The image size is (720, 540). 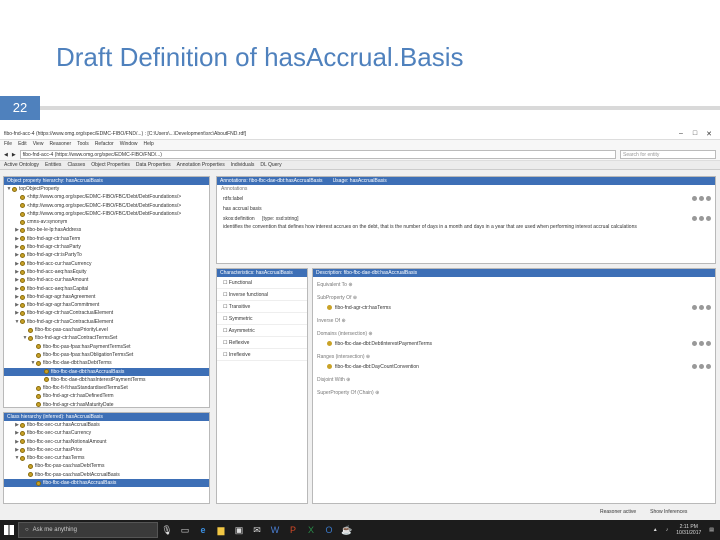 What do you see at coordinates (243, 165) in the screenshot?
I see `tab-individuals: Individuals` at bounding box center [243, 165].